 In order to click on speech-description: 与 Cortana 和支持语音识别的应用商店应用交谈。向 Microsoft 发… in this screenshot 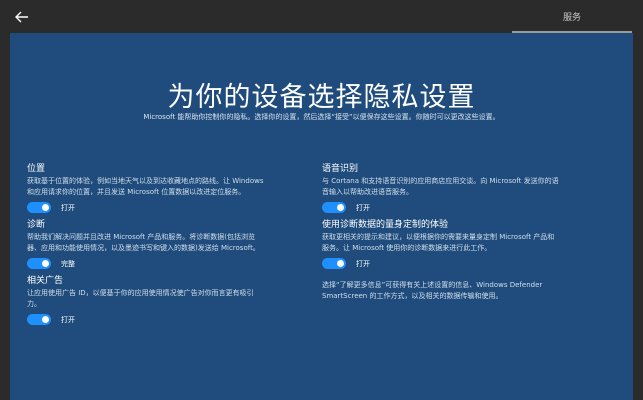, I will do `click(440, 186)`.